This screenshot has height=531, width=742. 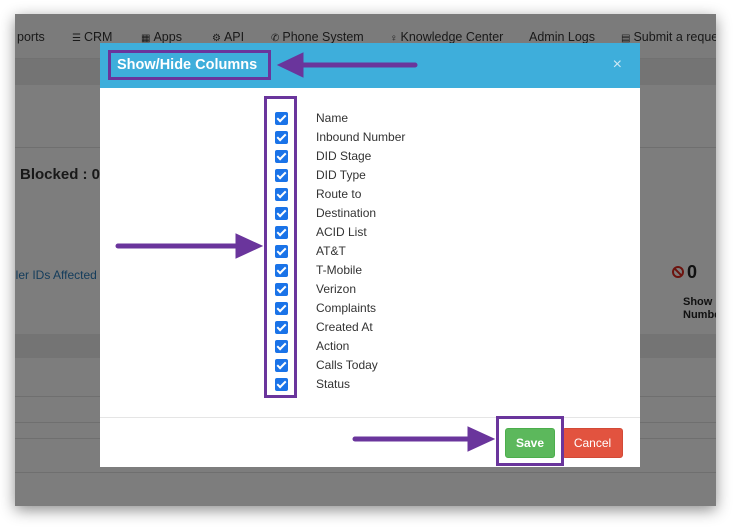 What do you see at coordinates (290, 65) in the screenshot?
I see `arrow-head-title` at bounding box center [290, 65].